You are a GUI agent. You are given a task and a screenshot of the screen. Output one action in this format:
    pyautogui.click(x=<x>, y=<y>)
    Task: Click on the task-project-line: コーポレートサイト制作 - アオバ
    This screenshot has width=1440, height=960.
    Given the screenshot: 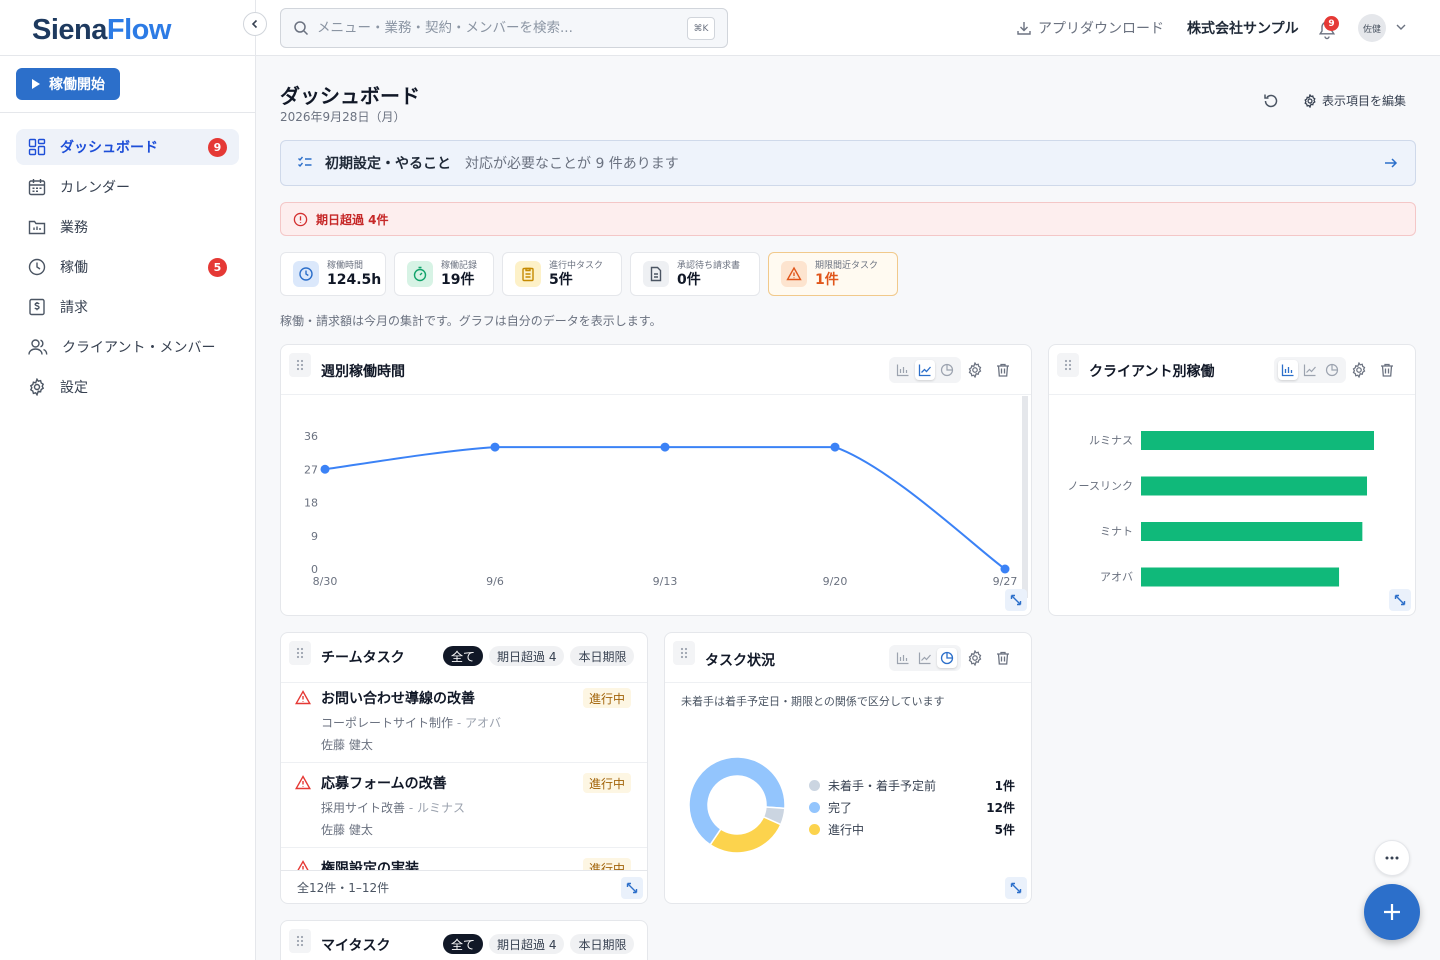 What is the action you would take?
    pyautogui.click(x=411, y=722)
    